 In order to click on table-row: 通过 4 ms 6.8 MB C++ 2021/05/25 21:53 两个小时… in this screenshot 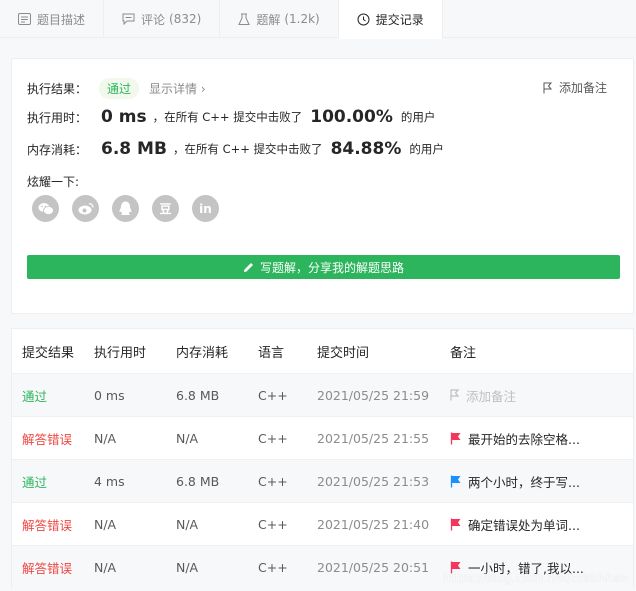, I will do `click(322, 480)`.